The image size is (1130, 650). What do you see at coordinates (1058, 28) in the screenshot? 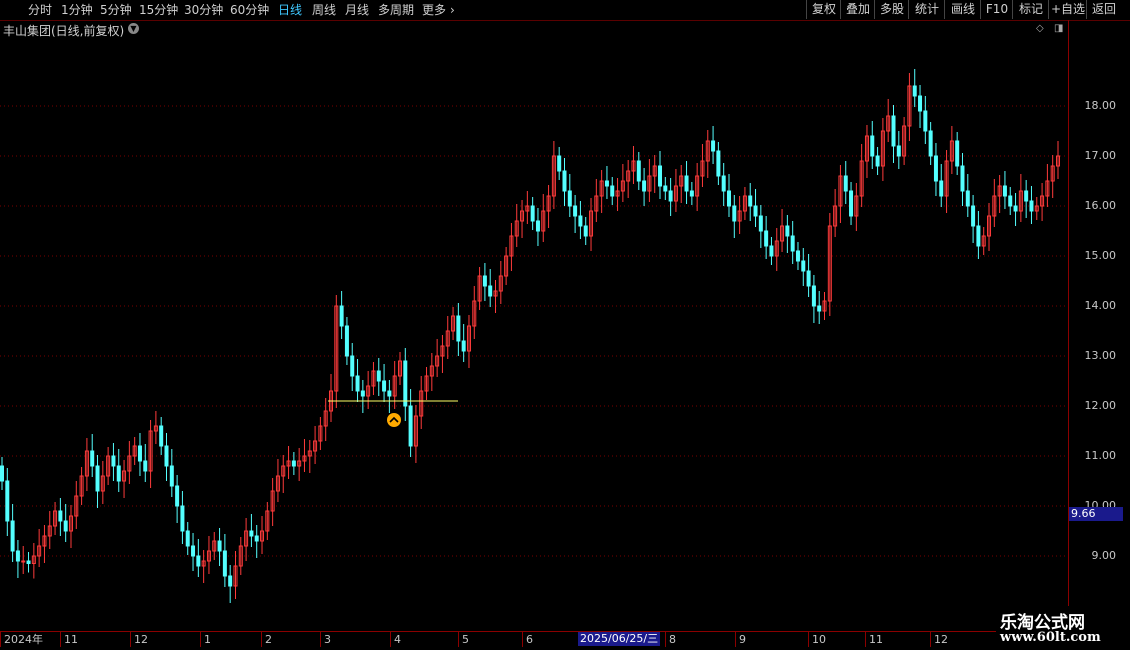
I see `panel-toggle-icon: ◨` at bounding box center [1058, 28].